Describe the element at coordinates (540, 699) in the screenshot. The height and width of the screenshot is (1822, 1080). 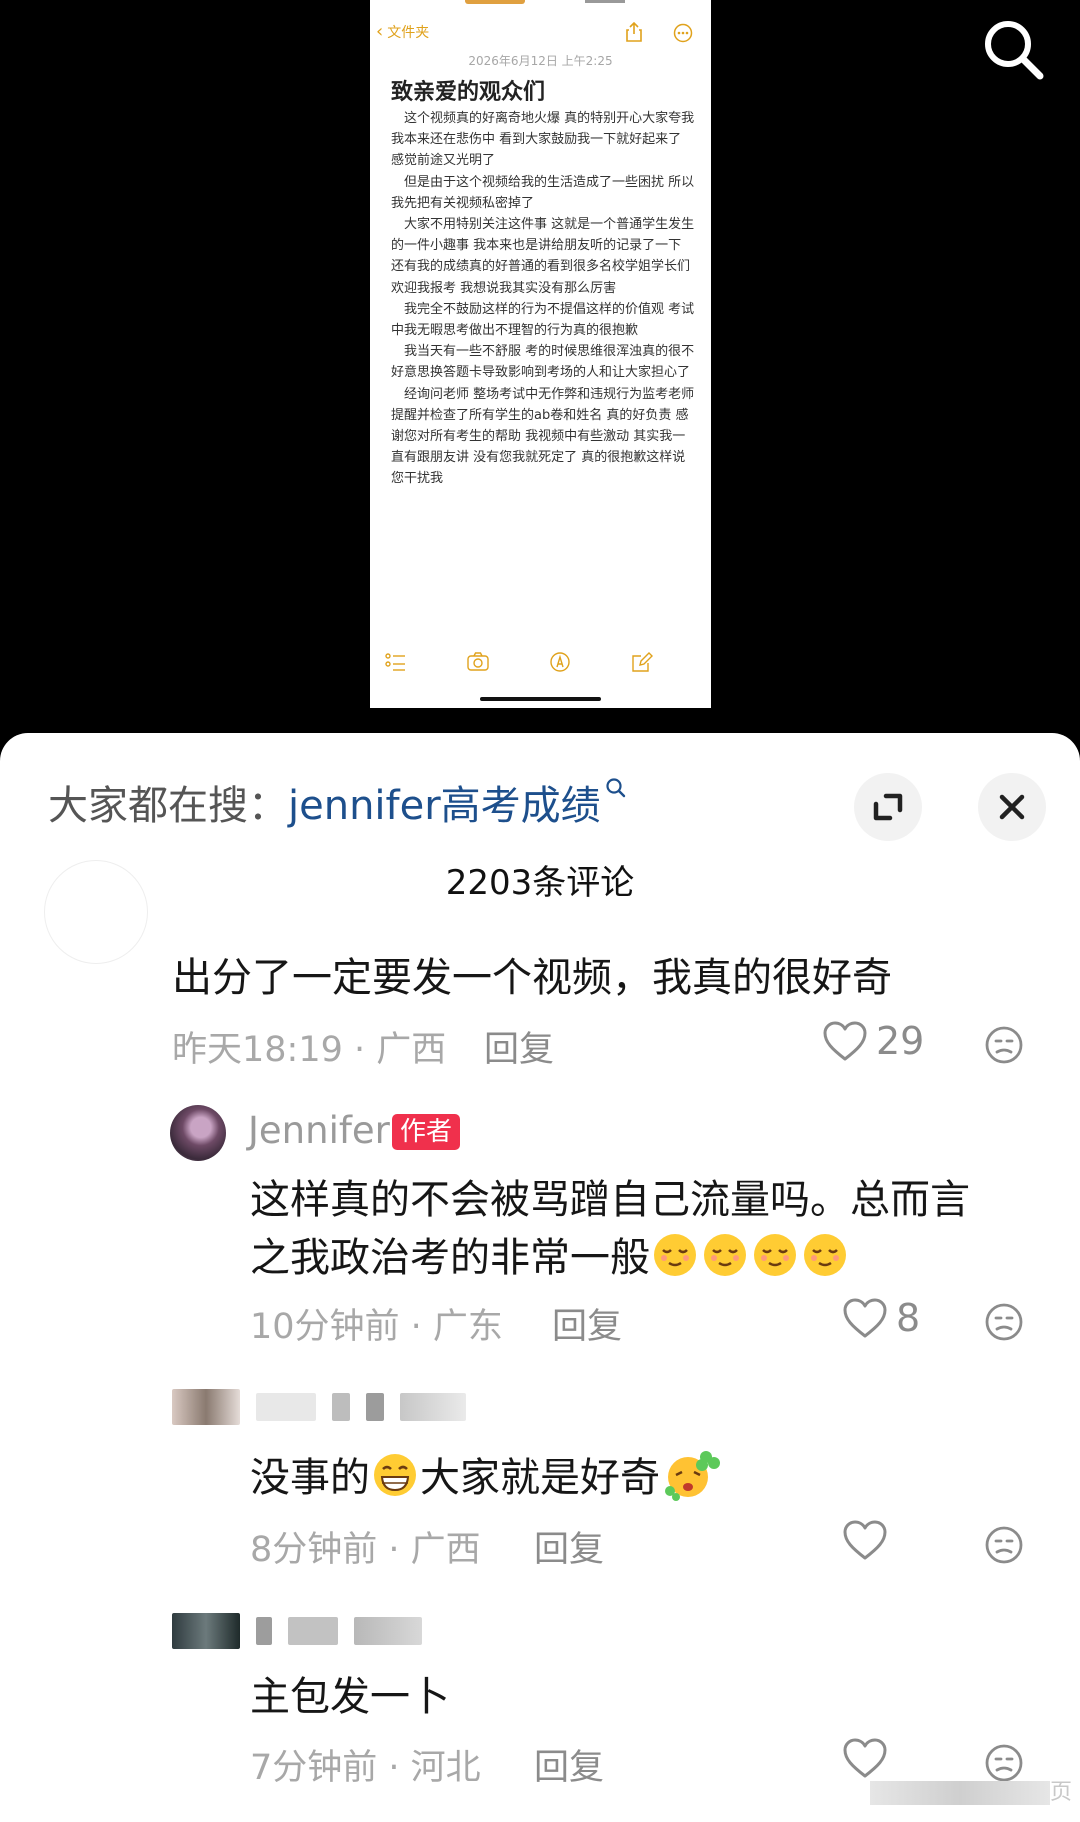
I see `home-indicator` at that location.